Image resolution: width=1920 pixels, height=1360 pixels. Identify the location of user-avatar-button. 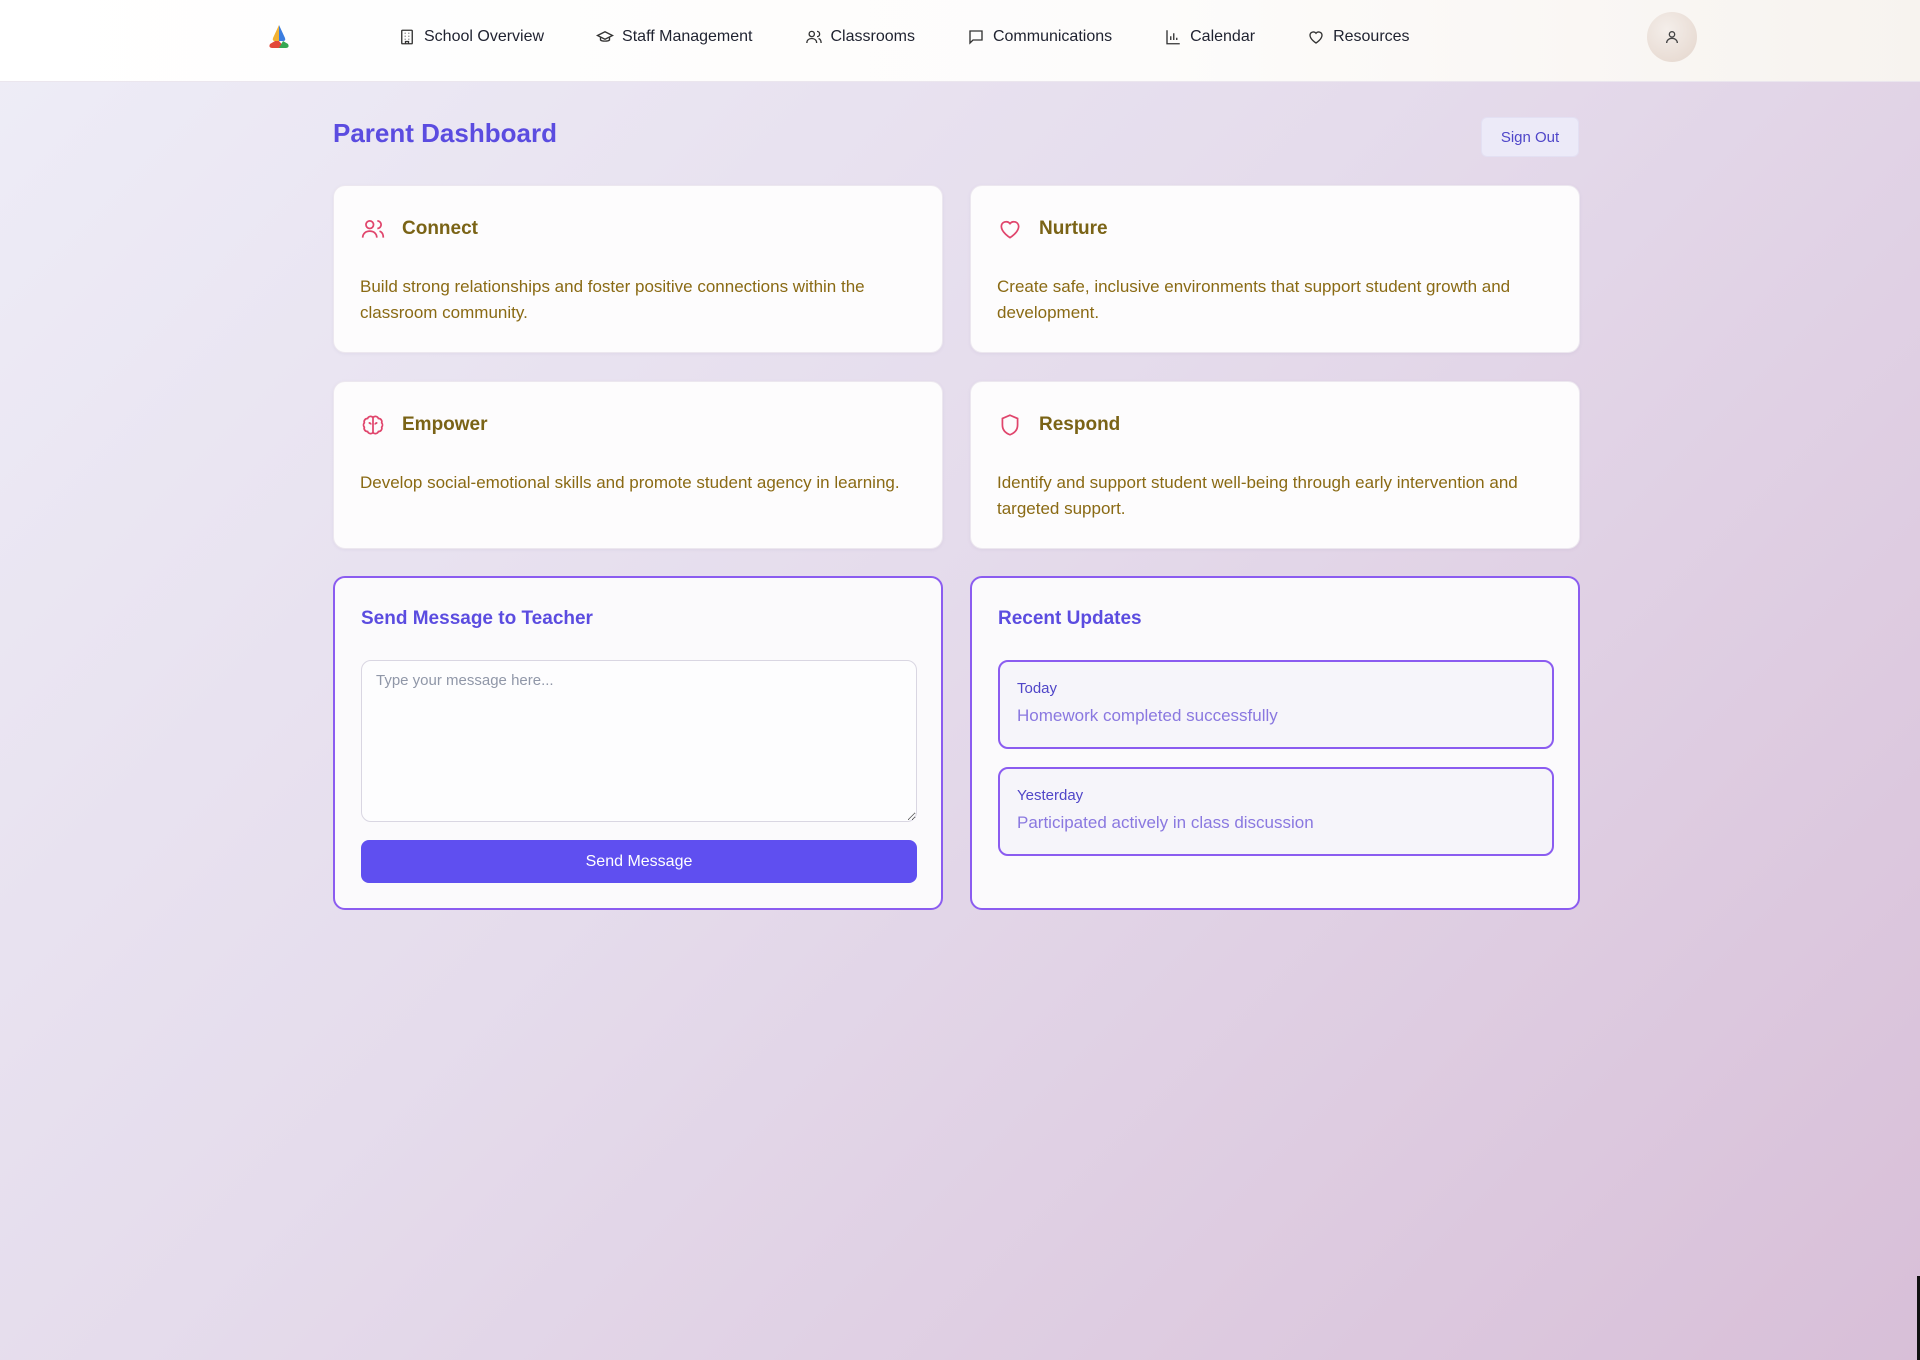
(1672, 37).